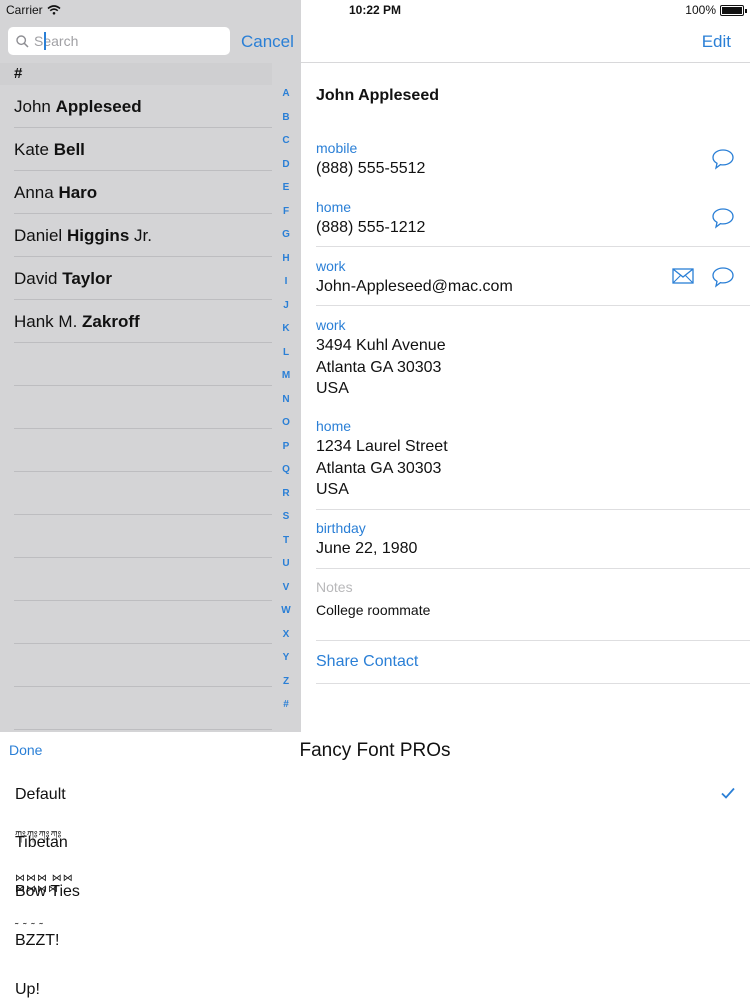  I want to click on contact-last-name: Appleseed, so click(98, 106).